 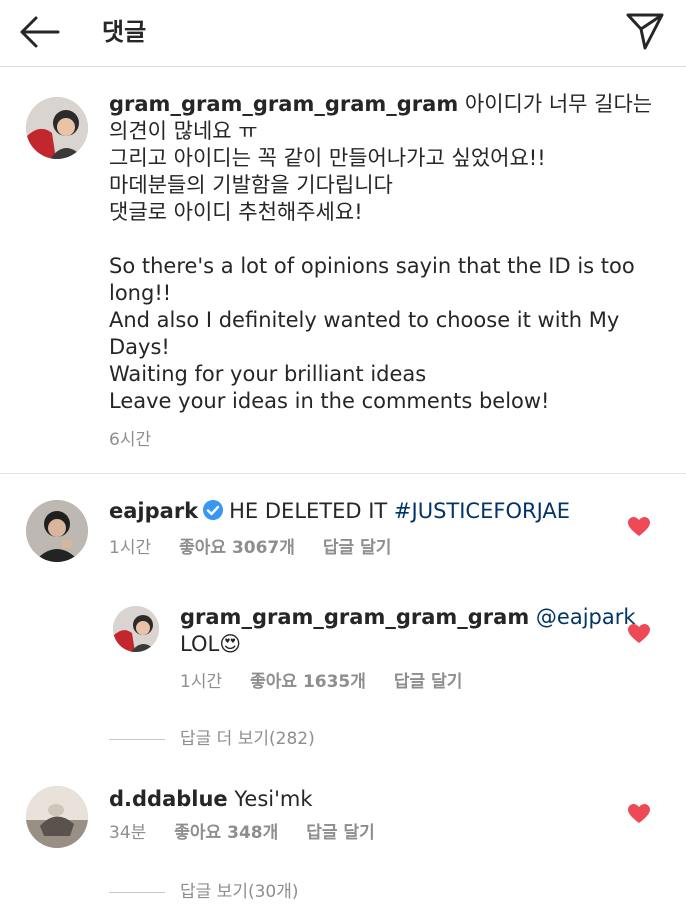 I want to click on comment-meta: 1시간 좋아요 3067개 답글 달기, so click(x=250, y=548).